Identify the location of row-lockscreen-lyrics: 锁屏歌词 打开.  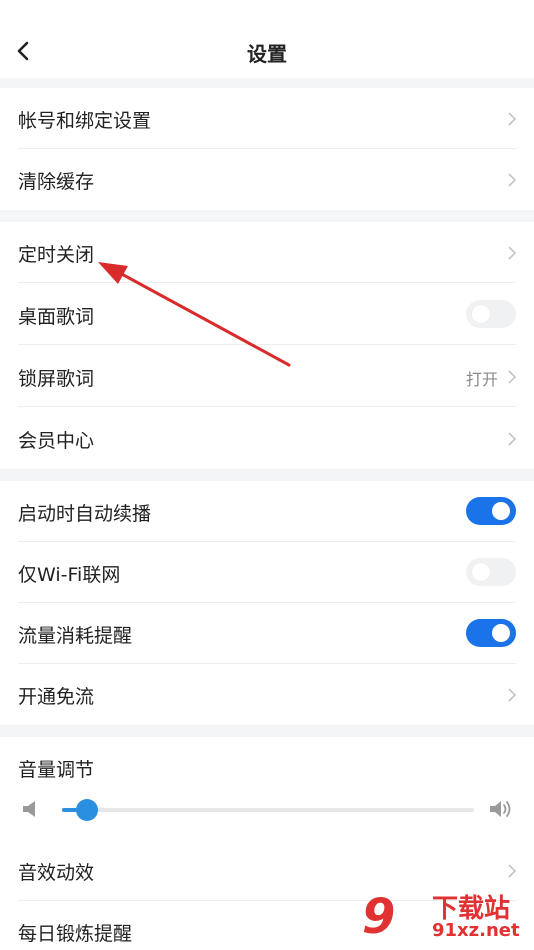
(267, 376).